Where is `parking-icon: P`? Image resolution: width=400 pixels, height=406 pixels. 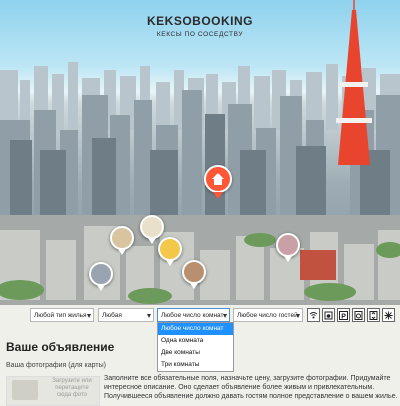 parking-icon: P is located at coordinates (343, 315).